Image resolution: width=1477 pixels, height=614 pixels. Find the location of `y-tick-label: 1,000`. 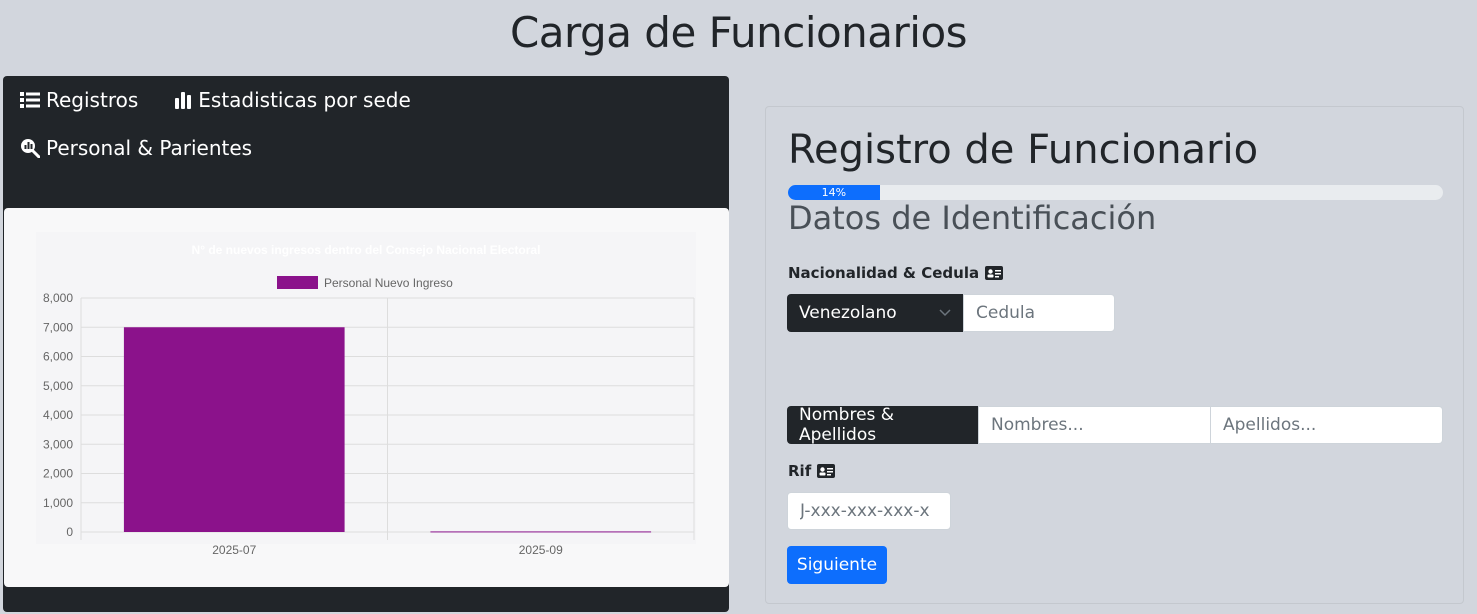

y-tick-label: 1,000 is located at coordinates (58, 503).